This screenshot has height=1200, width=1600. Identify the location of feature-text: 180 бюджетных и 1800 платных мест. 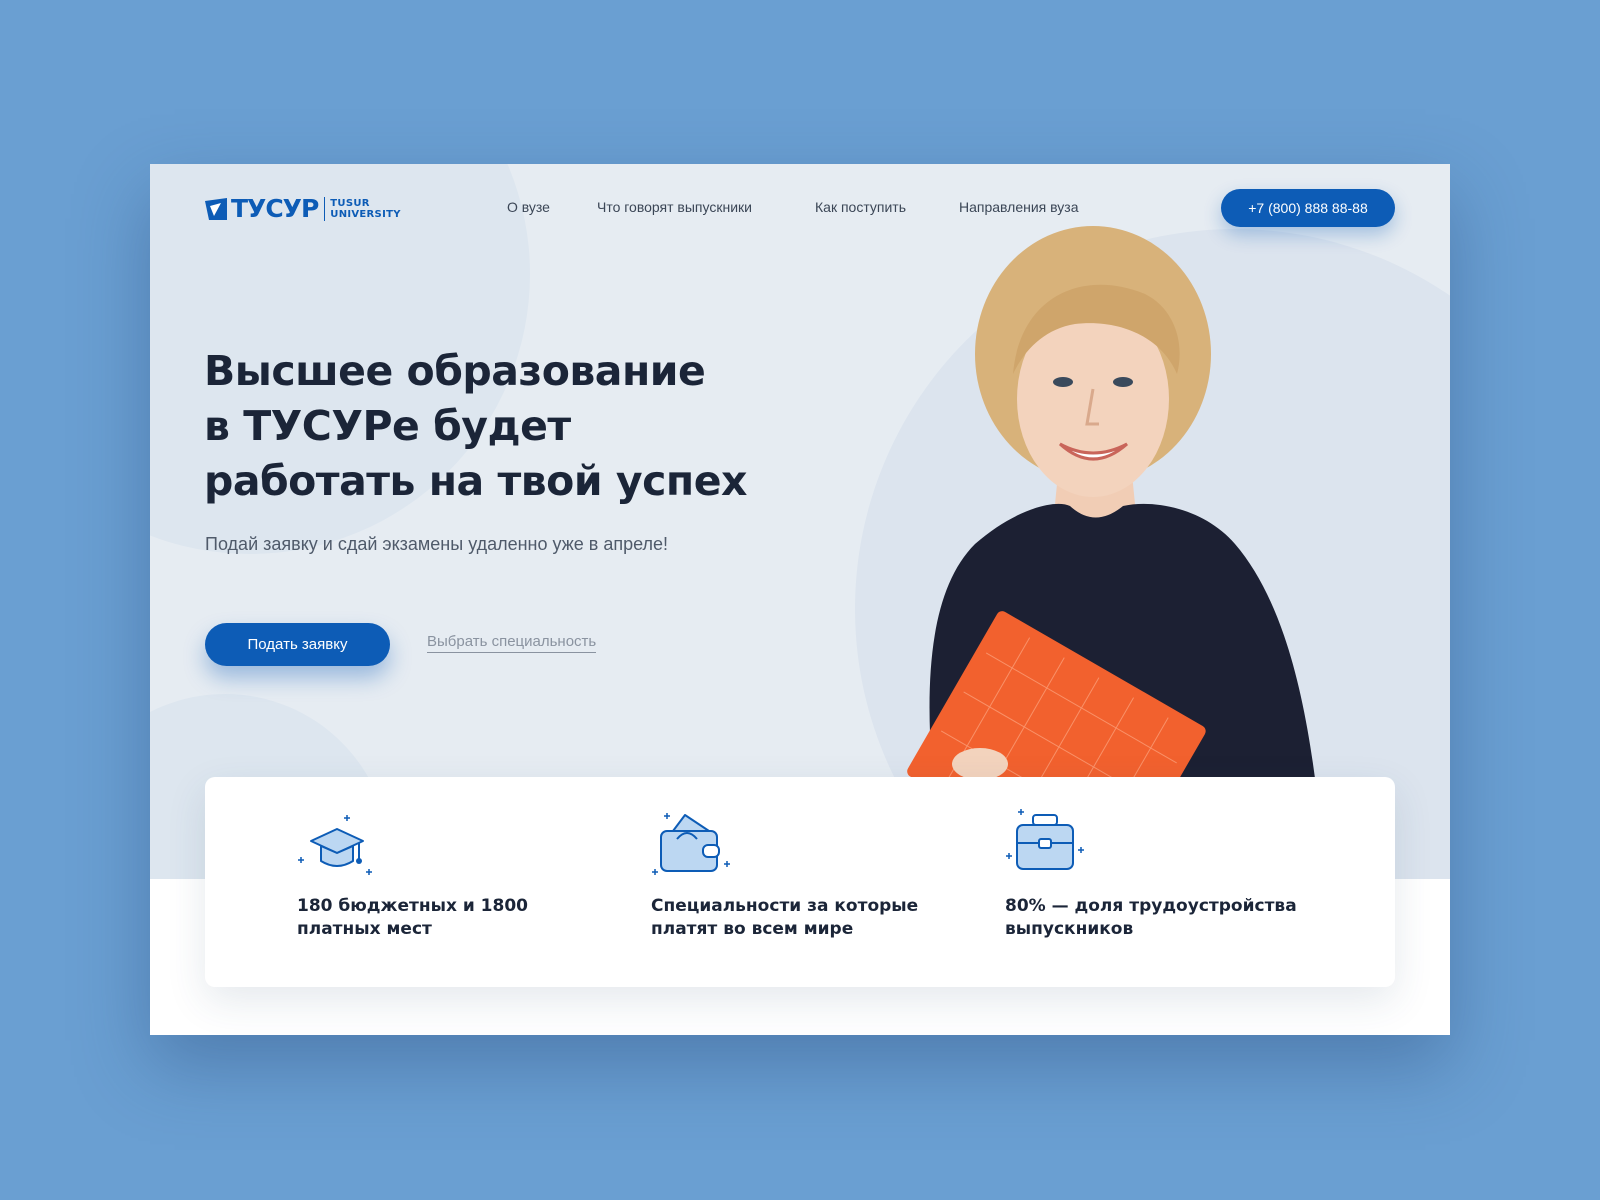
(457, 918).